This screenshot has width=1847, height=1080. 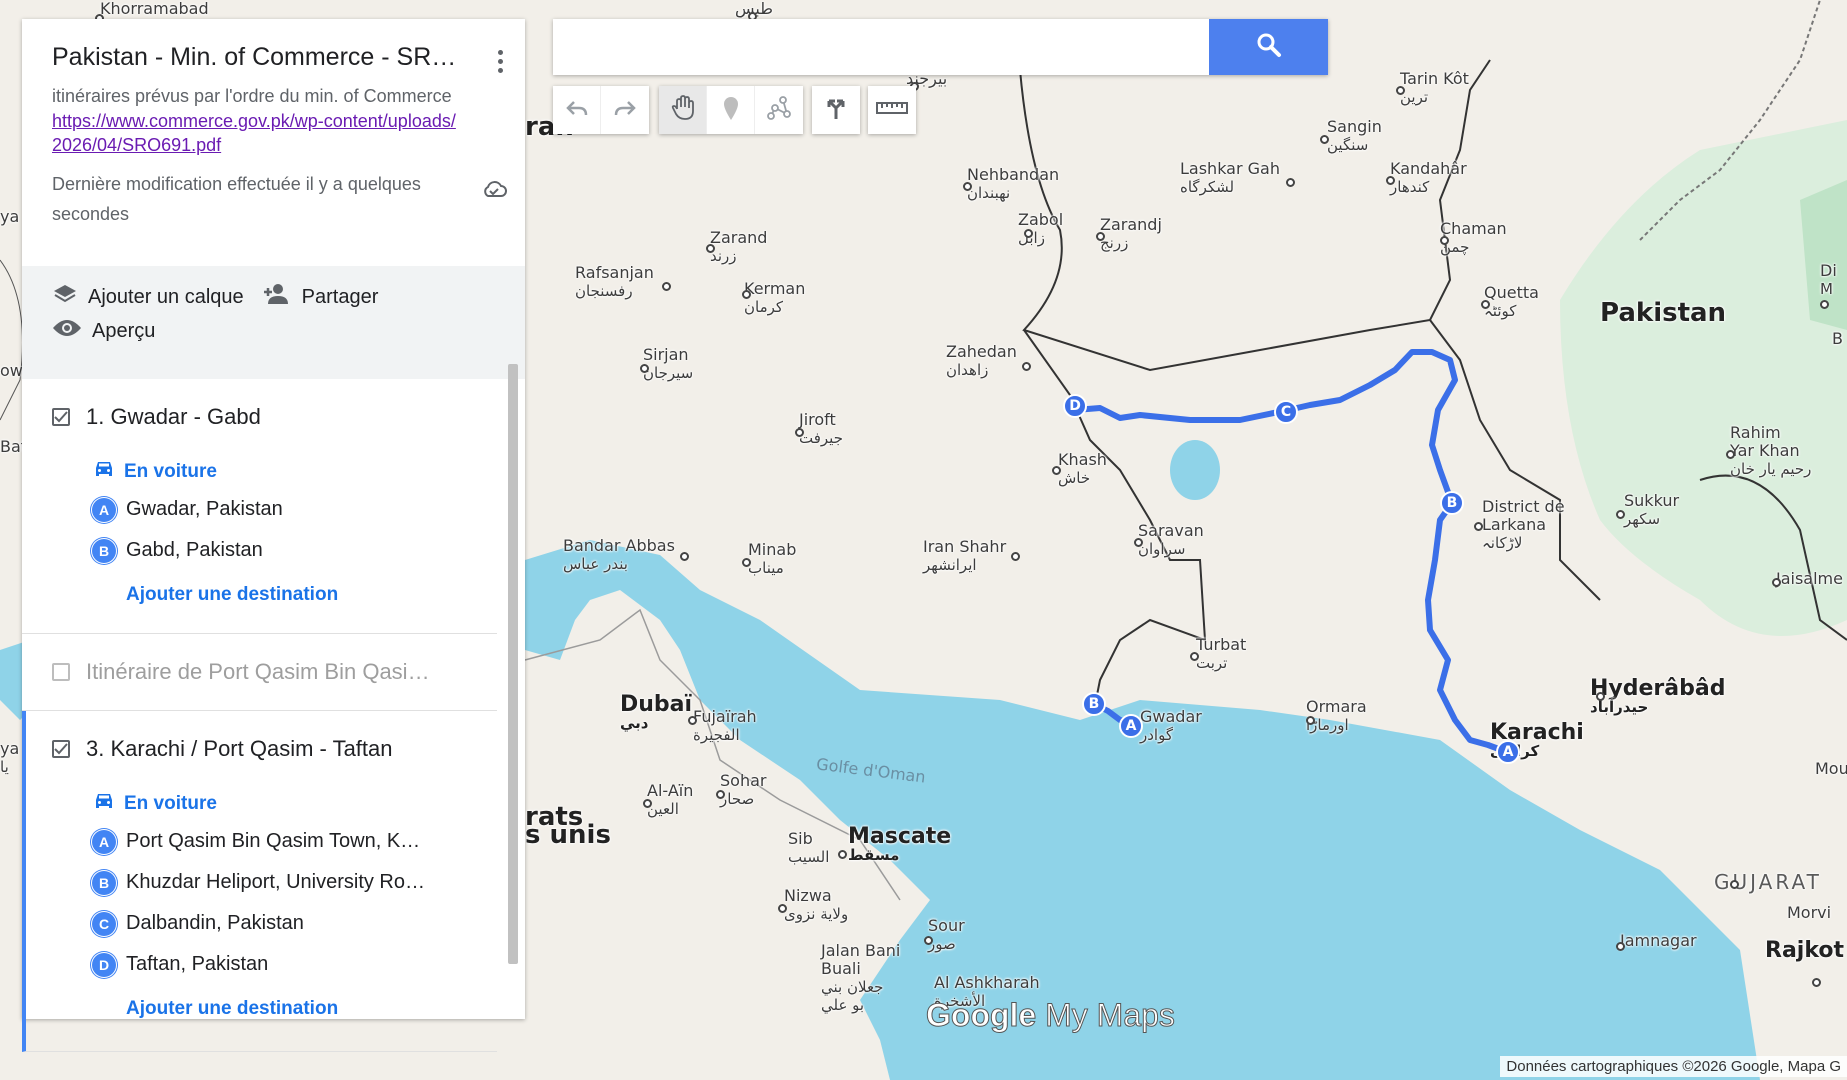 I want to click on place-label-minab: Minab میناب, so click(x=772, y=559).